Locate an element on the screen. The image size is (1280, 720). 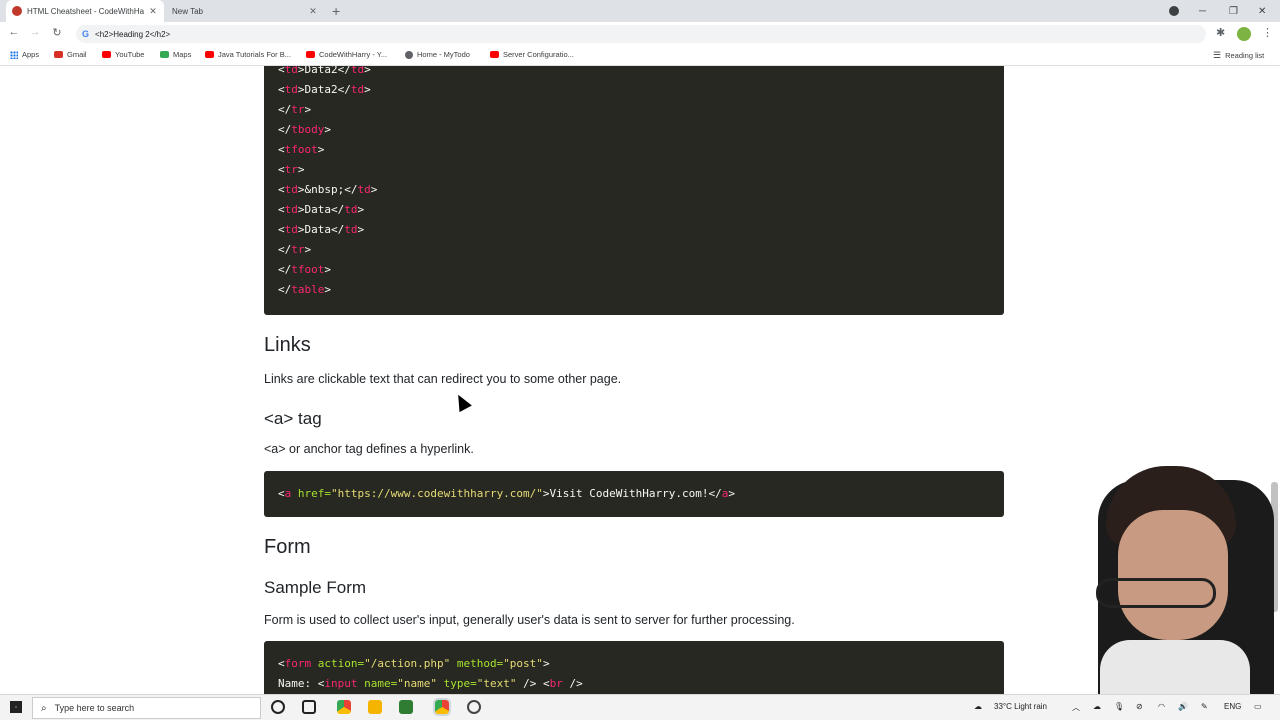
extensions-puzzle-icon: ✱ is located at coordinates (1220, 32).